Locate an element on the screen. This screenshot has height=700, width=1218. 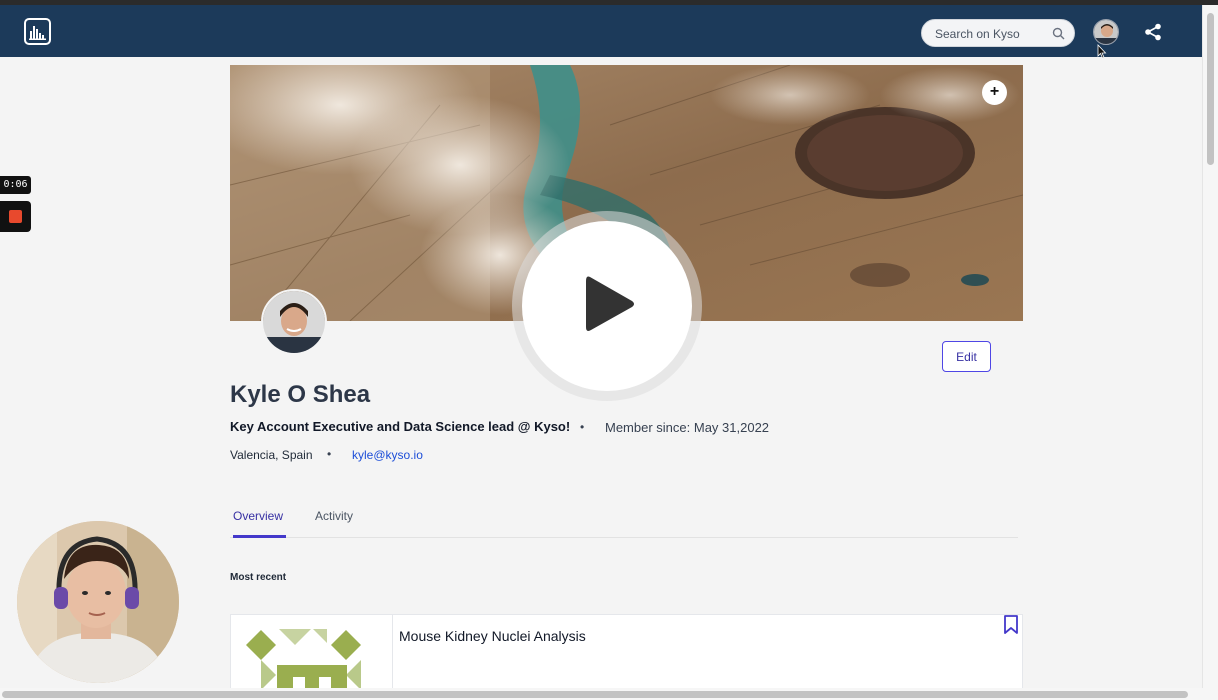
add-cover-button: + is located at coordinates (994, 92).